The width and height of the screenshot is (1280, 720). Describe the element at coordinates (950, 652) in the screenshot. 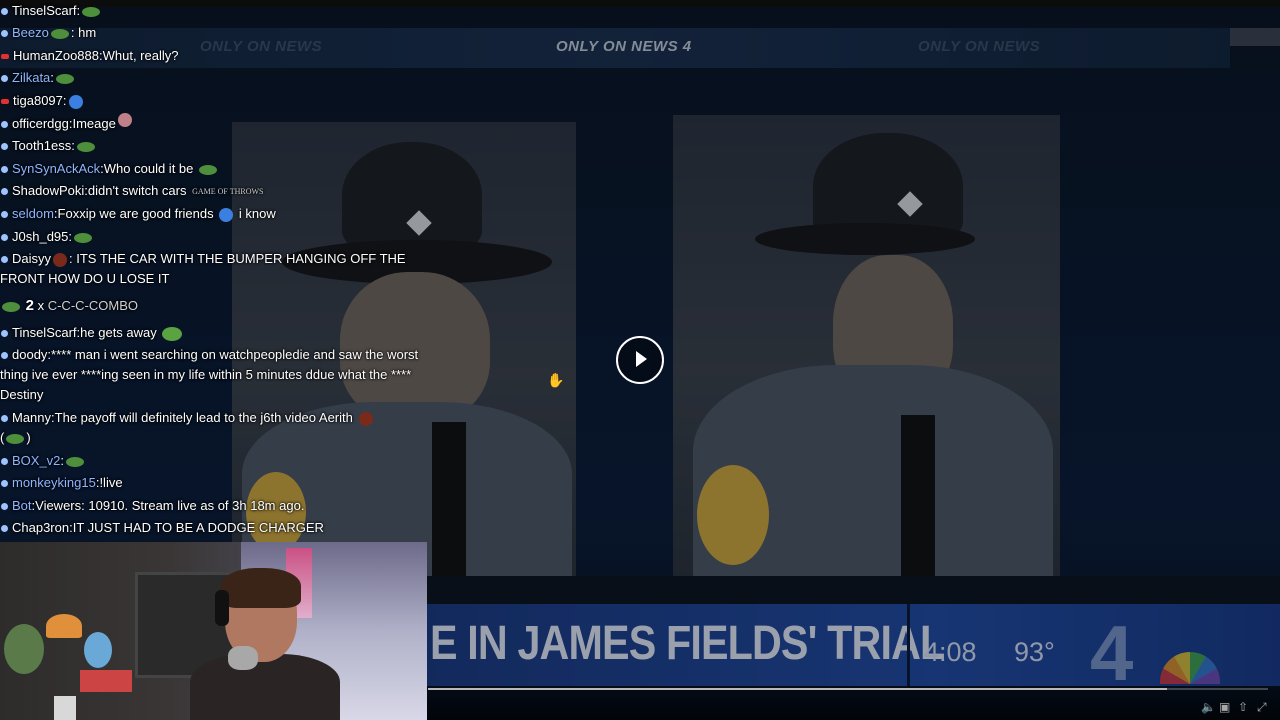

I see `lower-third-time: 4:08` at that location.